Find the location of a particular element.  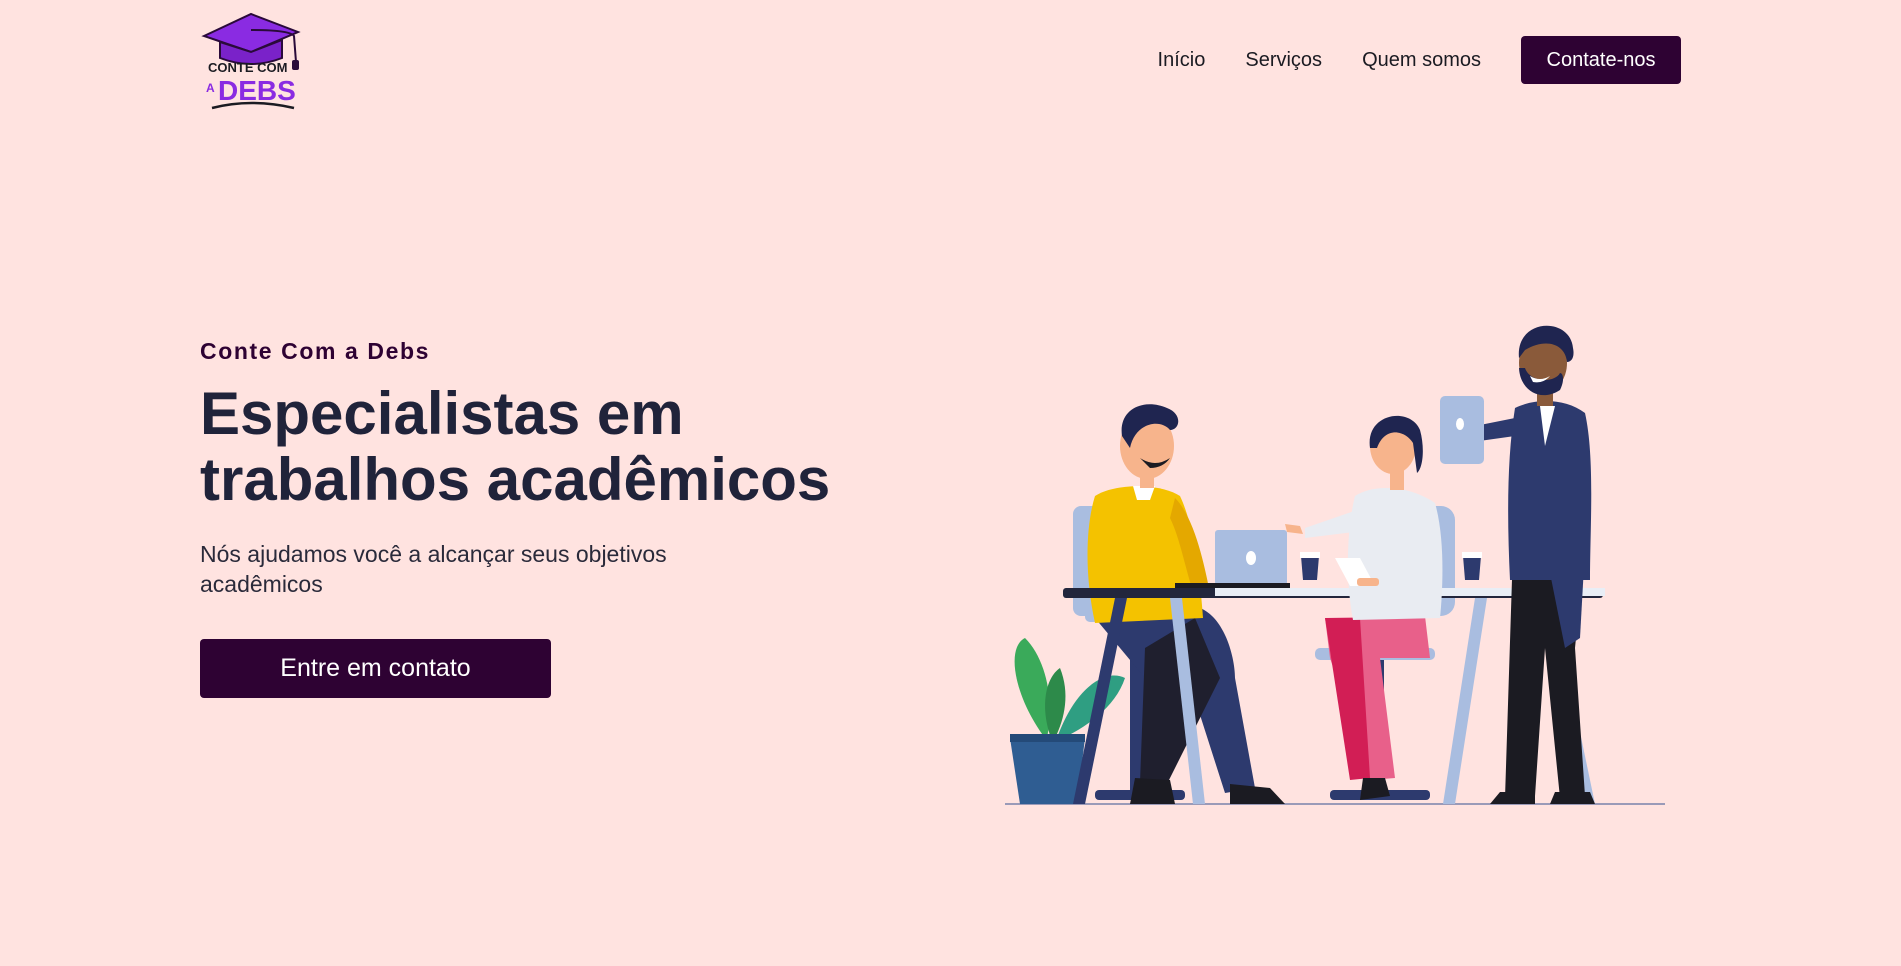

hero-headline-line1: Especialistas em is located at coordinates (442, 413).